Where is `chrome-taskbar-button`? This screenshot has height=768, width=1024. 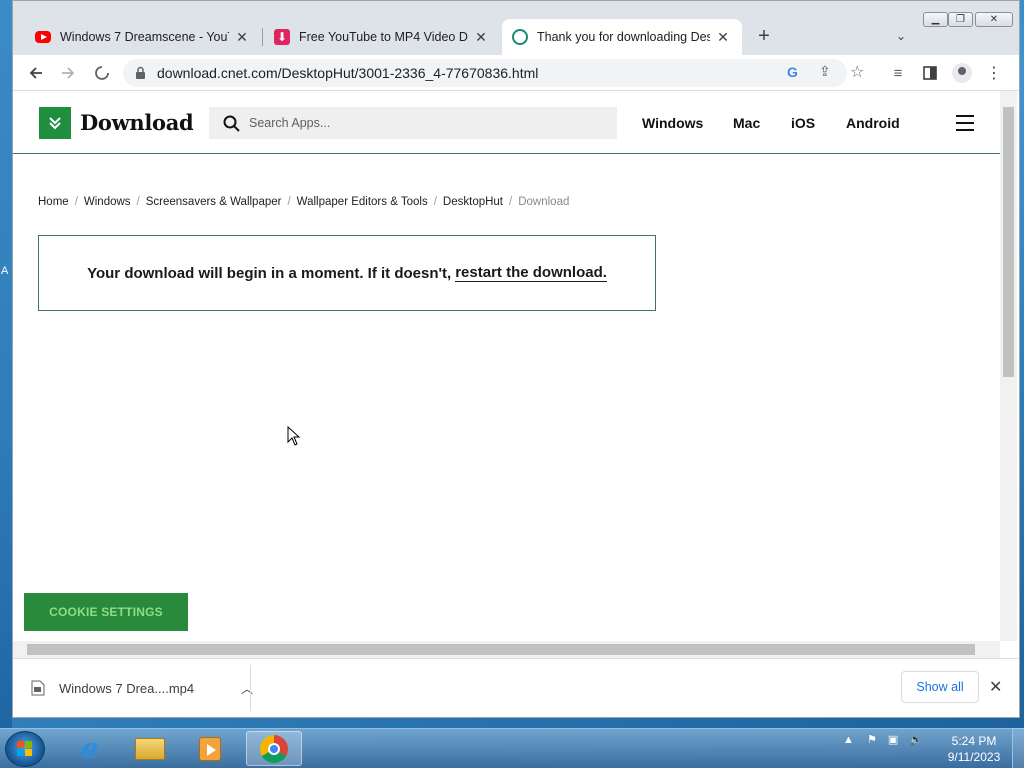
chrome-taskbar-button is located at coordinates (274, 748).